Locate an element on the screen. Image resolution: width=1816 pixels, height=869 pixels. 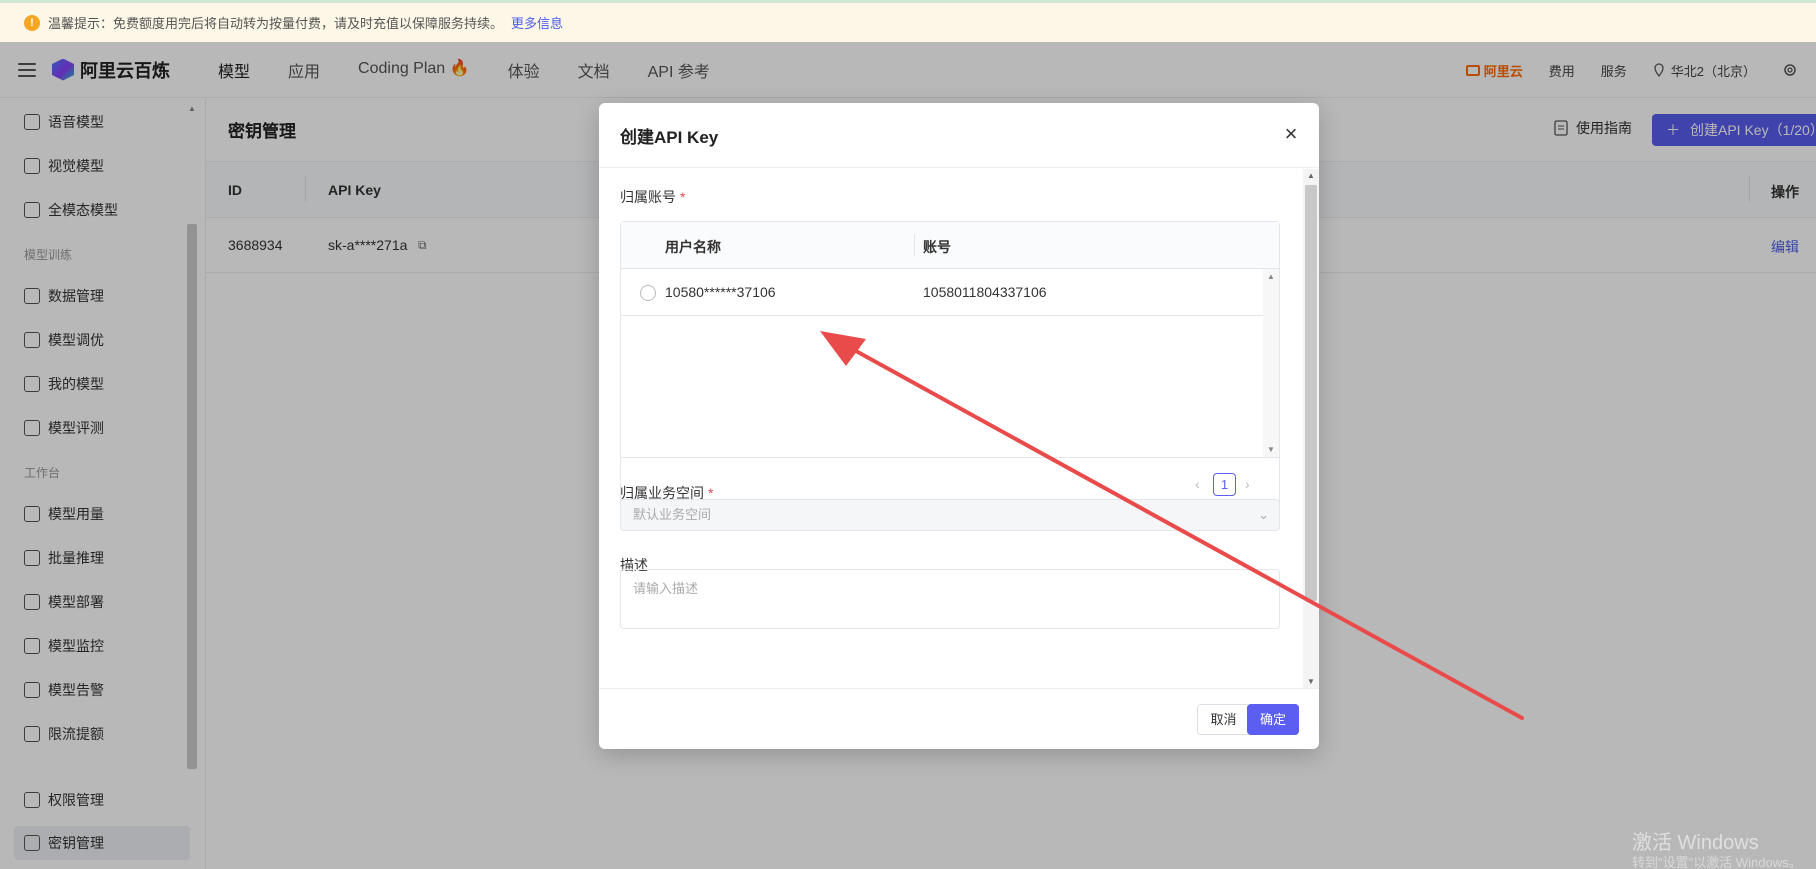
col-username: 用户名称 is located at coordinates (693, 247).